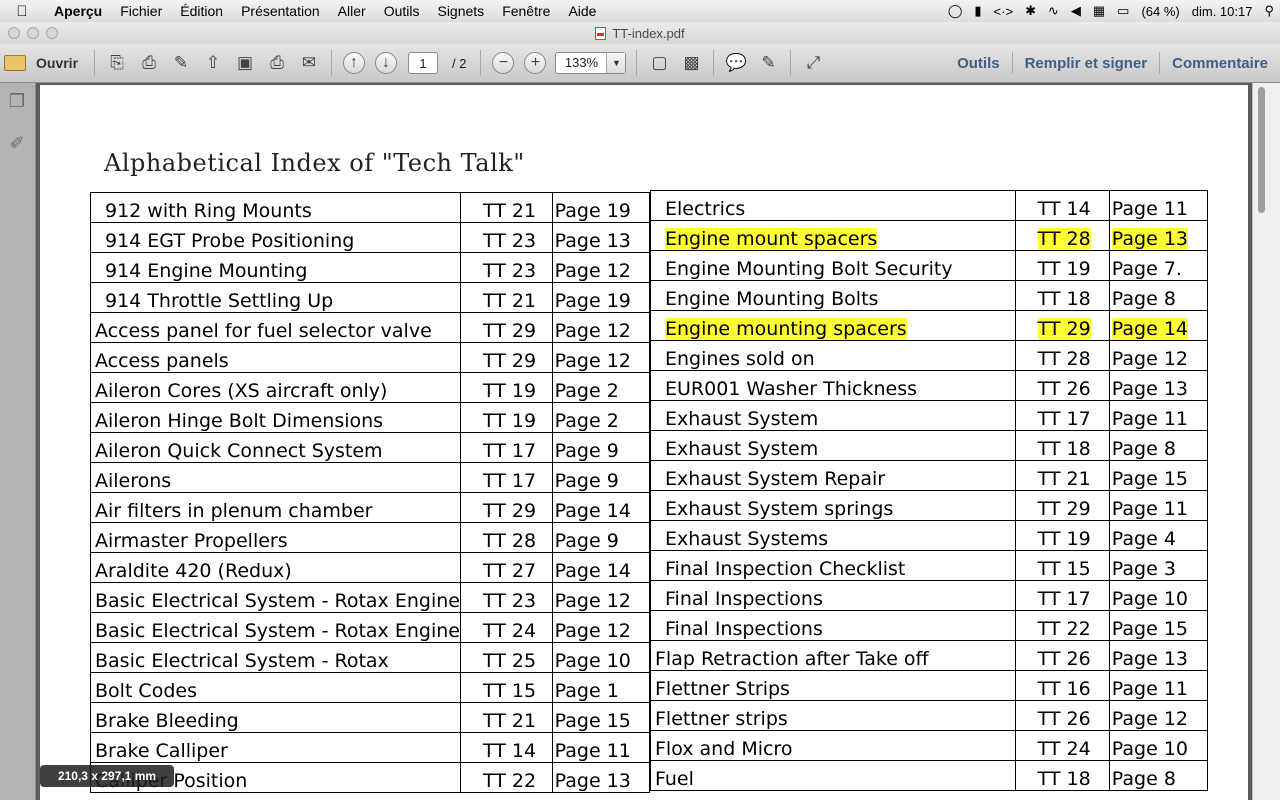 This screenshot has height=800, width=1280. Describe the element at coordinates (208, 211) in the screenshot. I see `topic-text: 912 with Ring Mounts` at that location.